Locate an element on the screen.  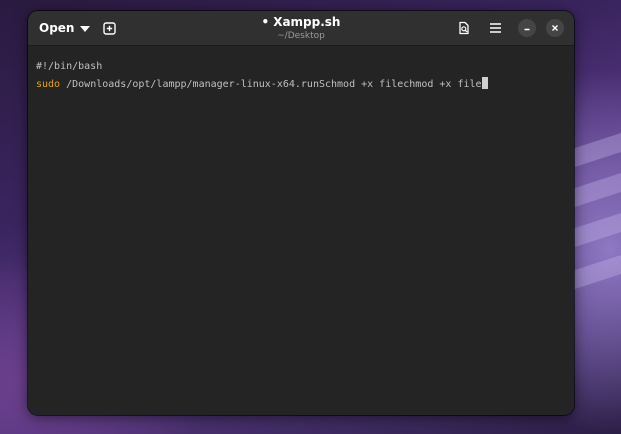
document-search-button is located at coordinates (464, 28).